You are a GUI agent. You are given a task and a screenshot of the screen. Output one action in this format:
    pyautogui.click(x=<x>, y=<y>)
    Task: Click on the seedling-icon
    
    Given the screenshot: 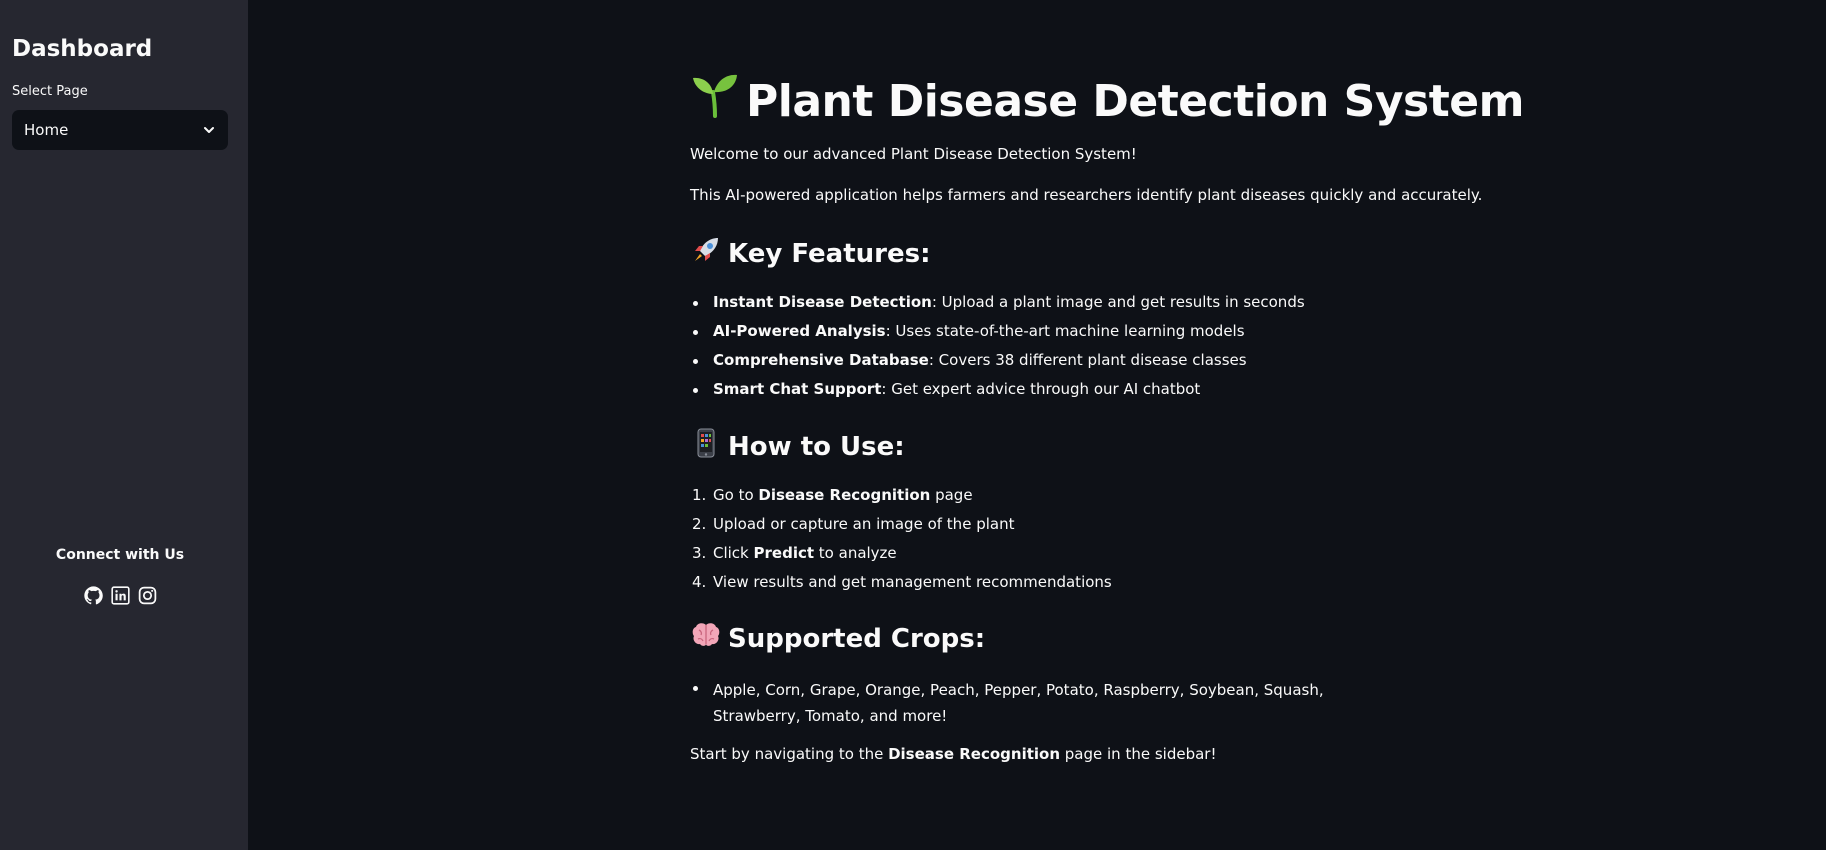 What is the action you would take?
    pyautogui.click(x=715, y=103)
    